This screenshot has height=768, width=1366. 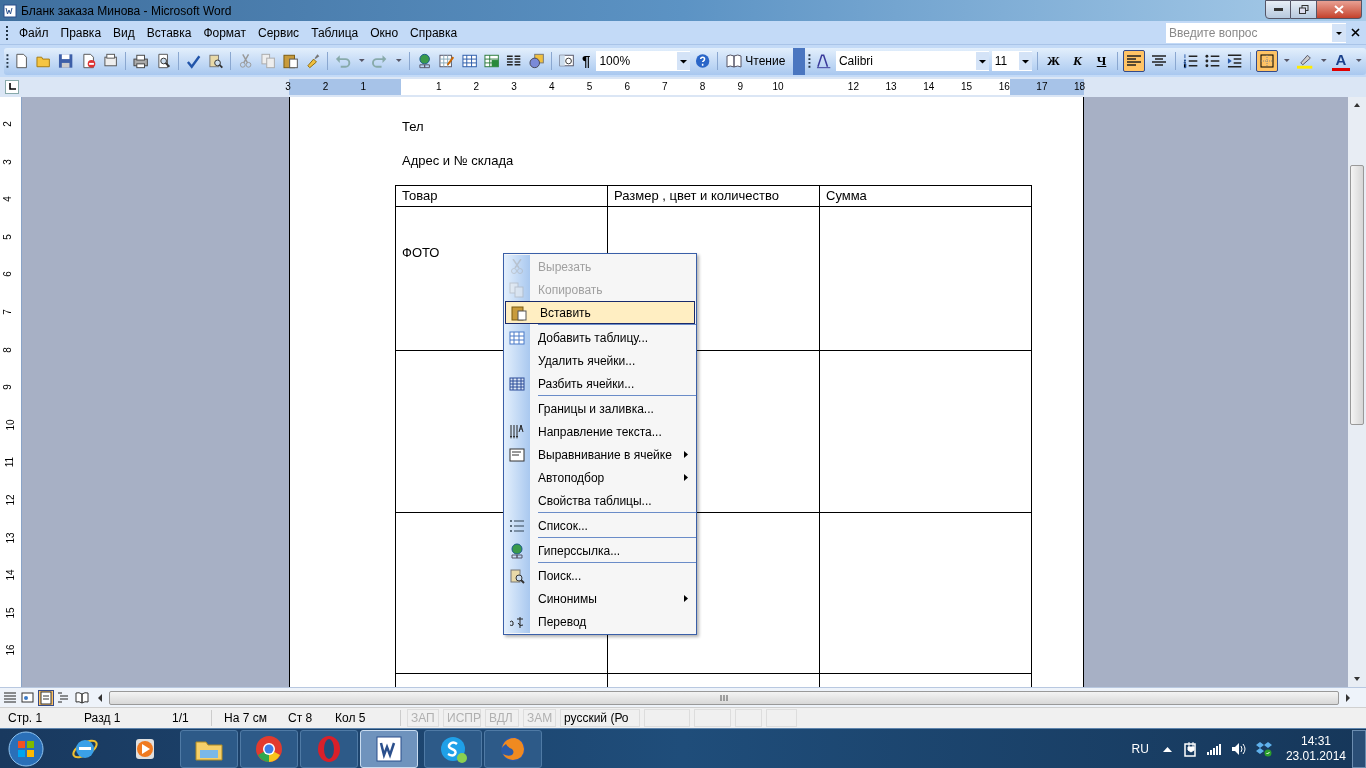 What do you see at coordinates (12, 87) in the screenshot?
I see `tab-selector` at bounding box center [12, 87].